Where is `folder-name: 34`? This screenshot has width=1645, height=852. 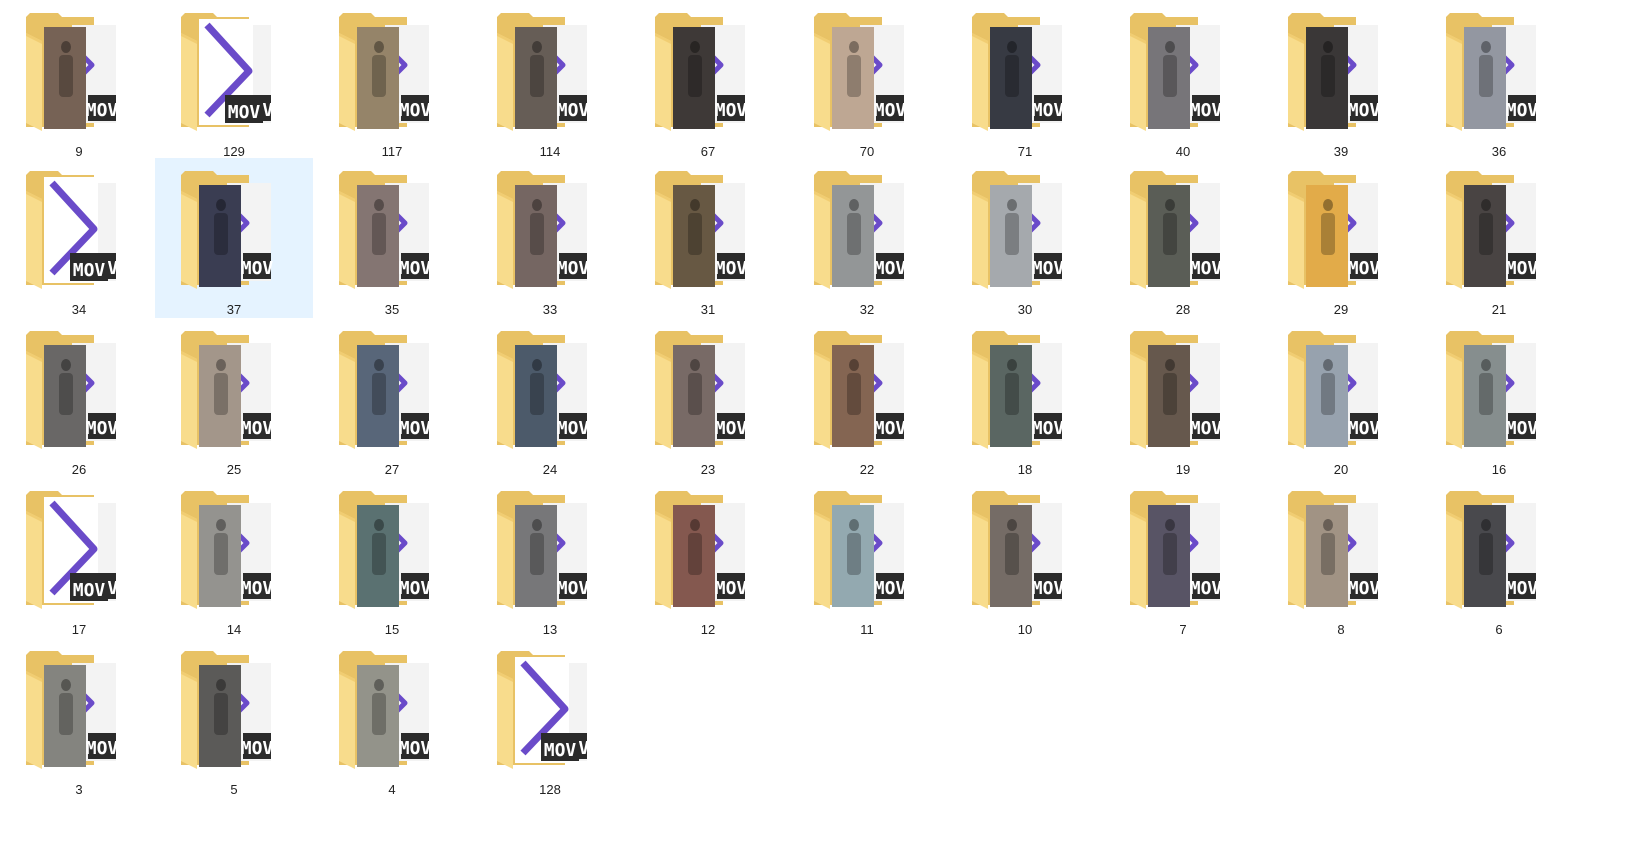 folder-name: 34 is located at coordinates (79, 309).